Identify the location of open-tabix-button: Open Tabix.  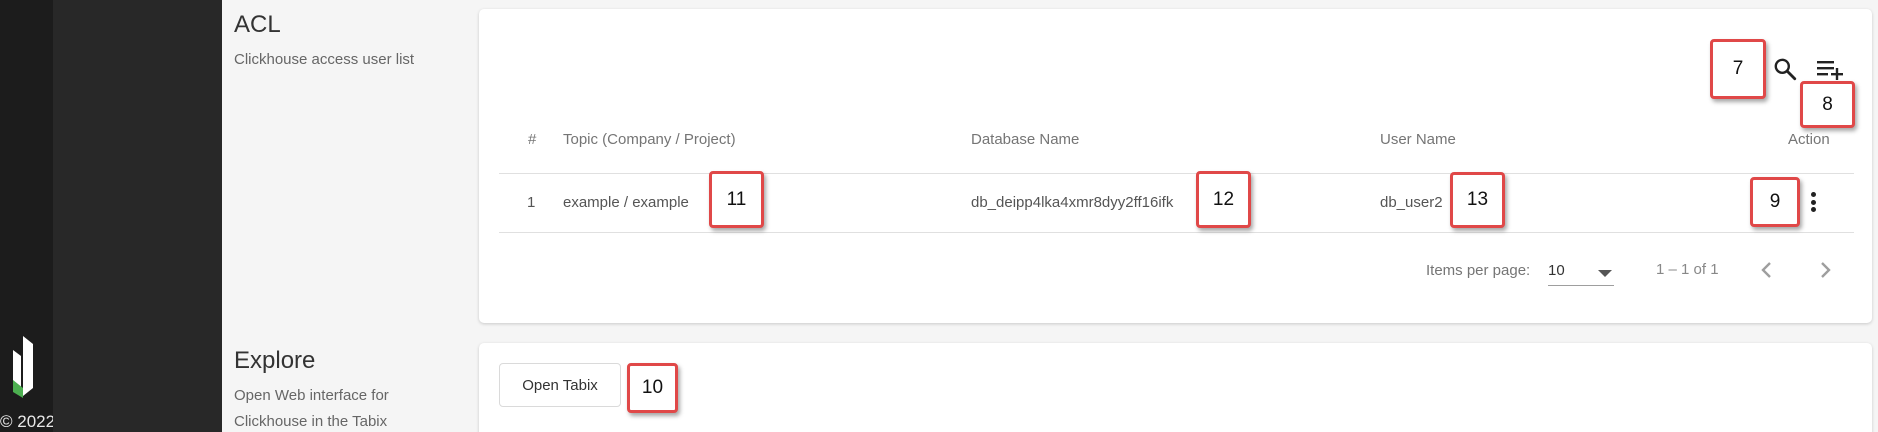
(560, 385).